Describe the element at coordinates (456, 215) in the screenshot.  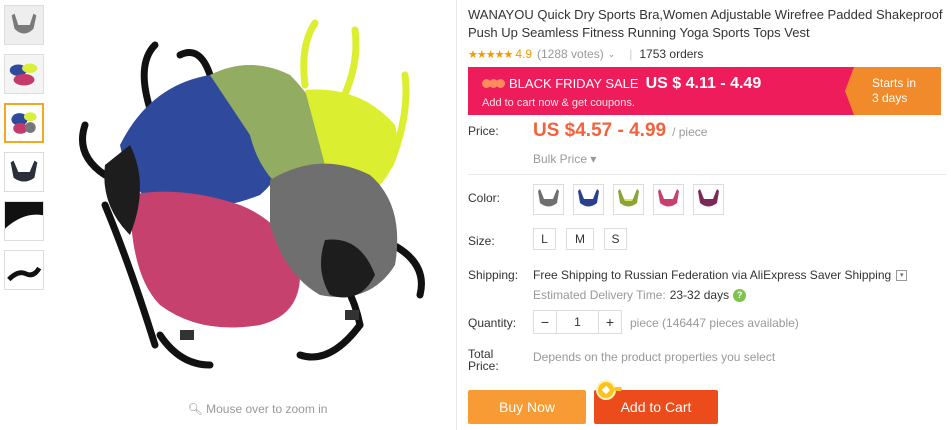
I see `column-divider` at that location.